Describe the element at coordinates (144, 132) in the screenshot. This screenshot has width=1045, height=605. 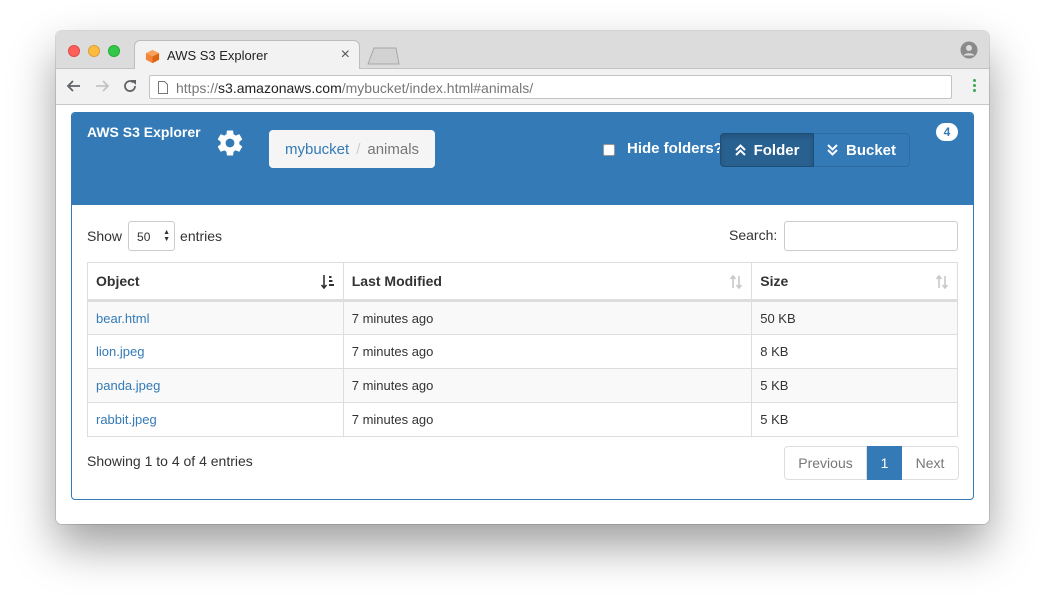
I see `app-title: AWS S3 Explorer` at that location.